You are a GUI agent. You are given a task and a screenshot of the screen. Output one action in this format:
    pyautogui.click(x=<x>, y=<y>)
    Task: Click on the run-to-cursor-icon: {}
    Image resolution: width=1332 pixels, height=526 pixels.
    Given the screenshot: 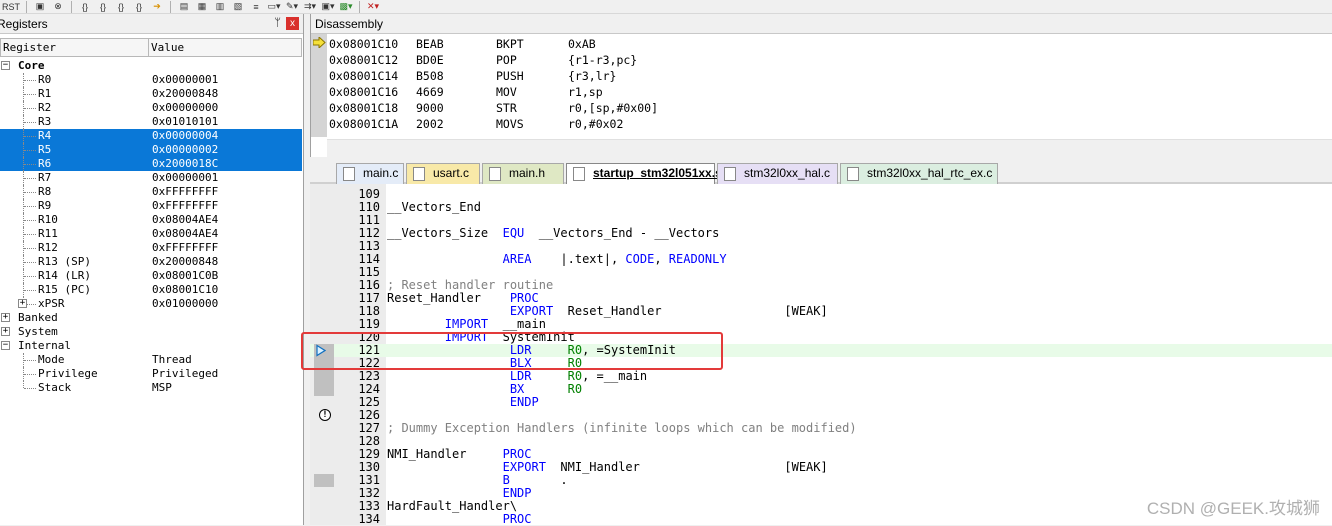 What is the action you would take?
    pyautogui.click(x=139, y=7)
    